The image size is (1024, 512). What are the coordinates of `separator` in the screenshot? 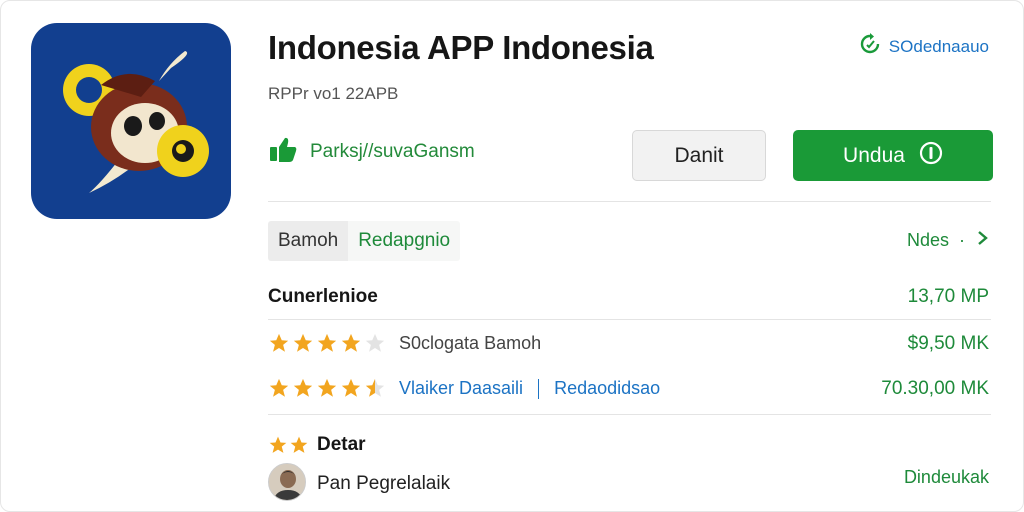 It's located at (539, 389).